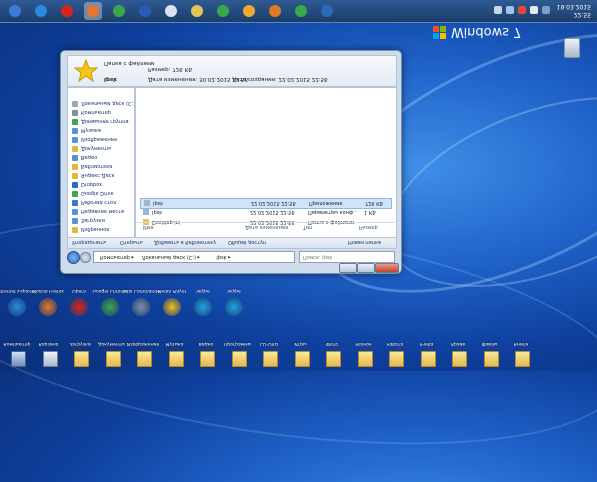 This screenshot has height=482, width=597. I want to click on breadcrumb-item: Ipsk ▸, so click(223, 257).